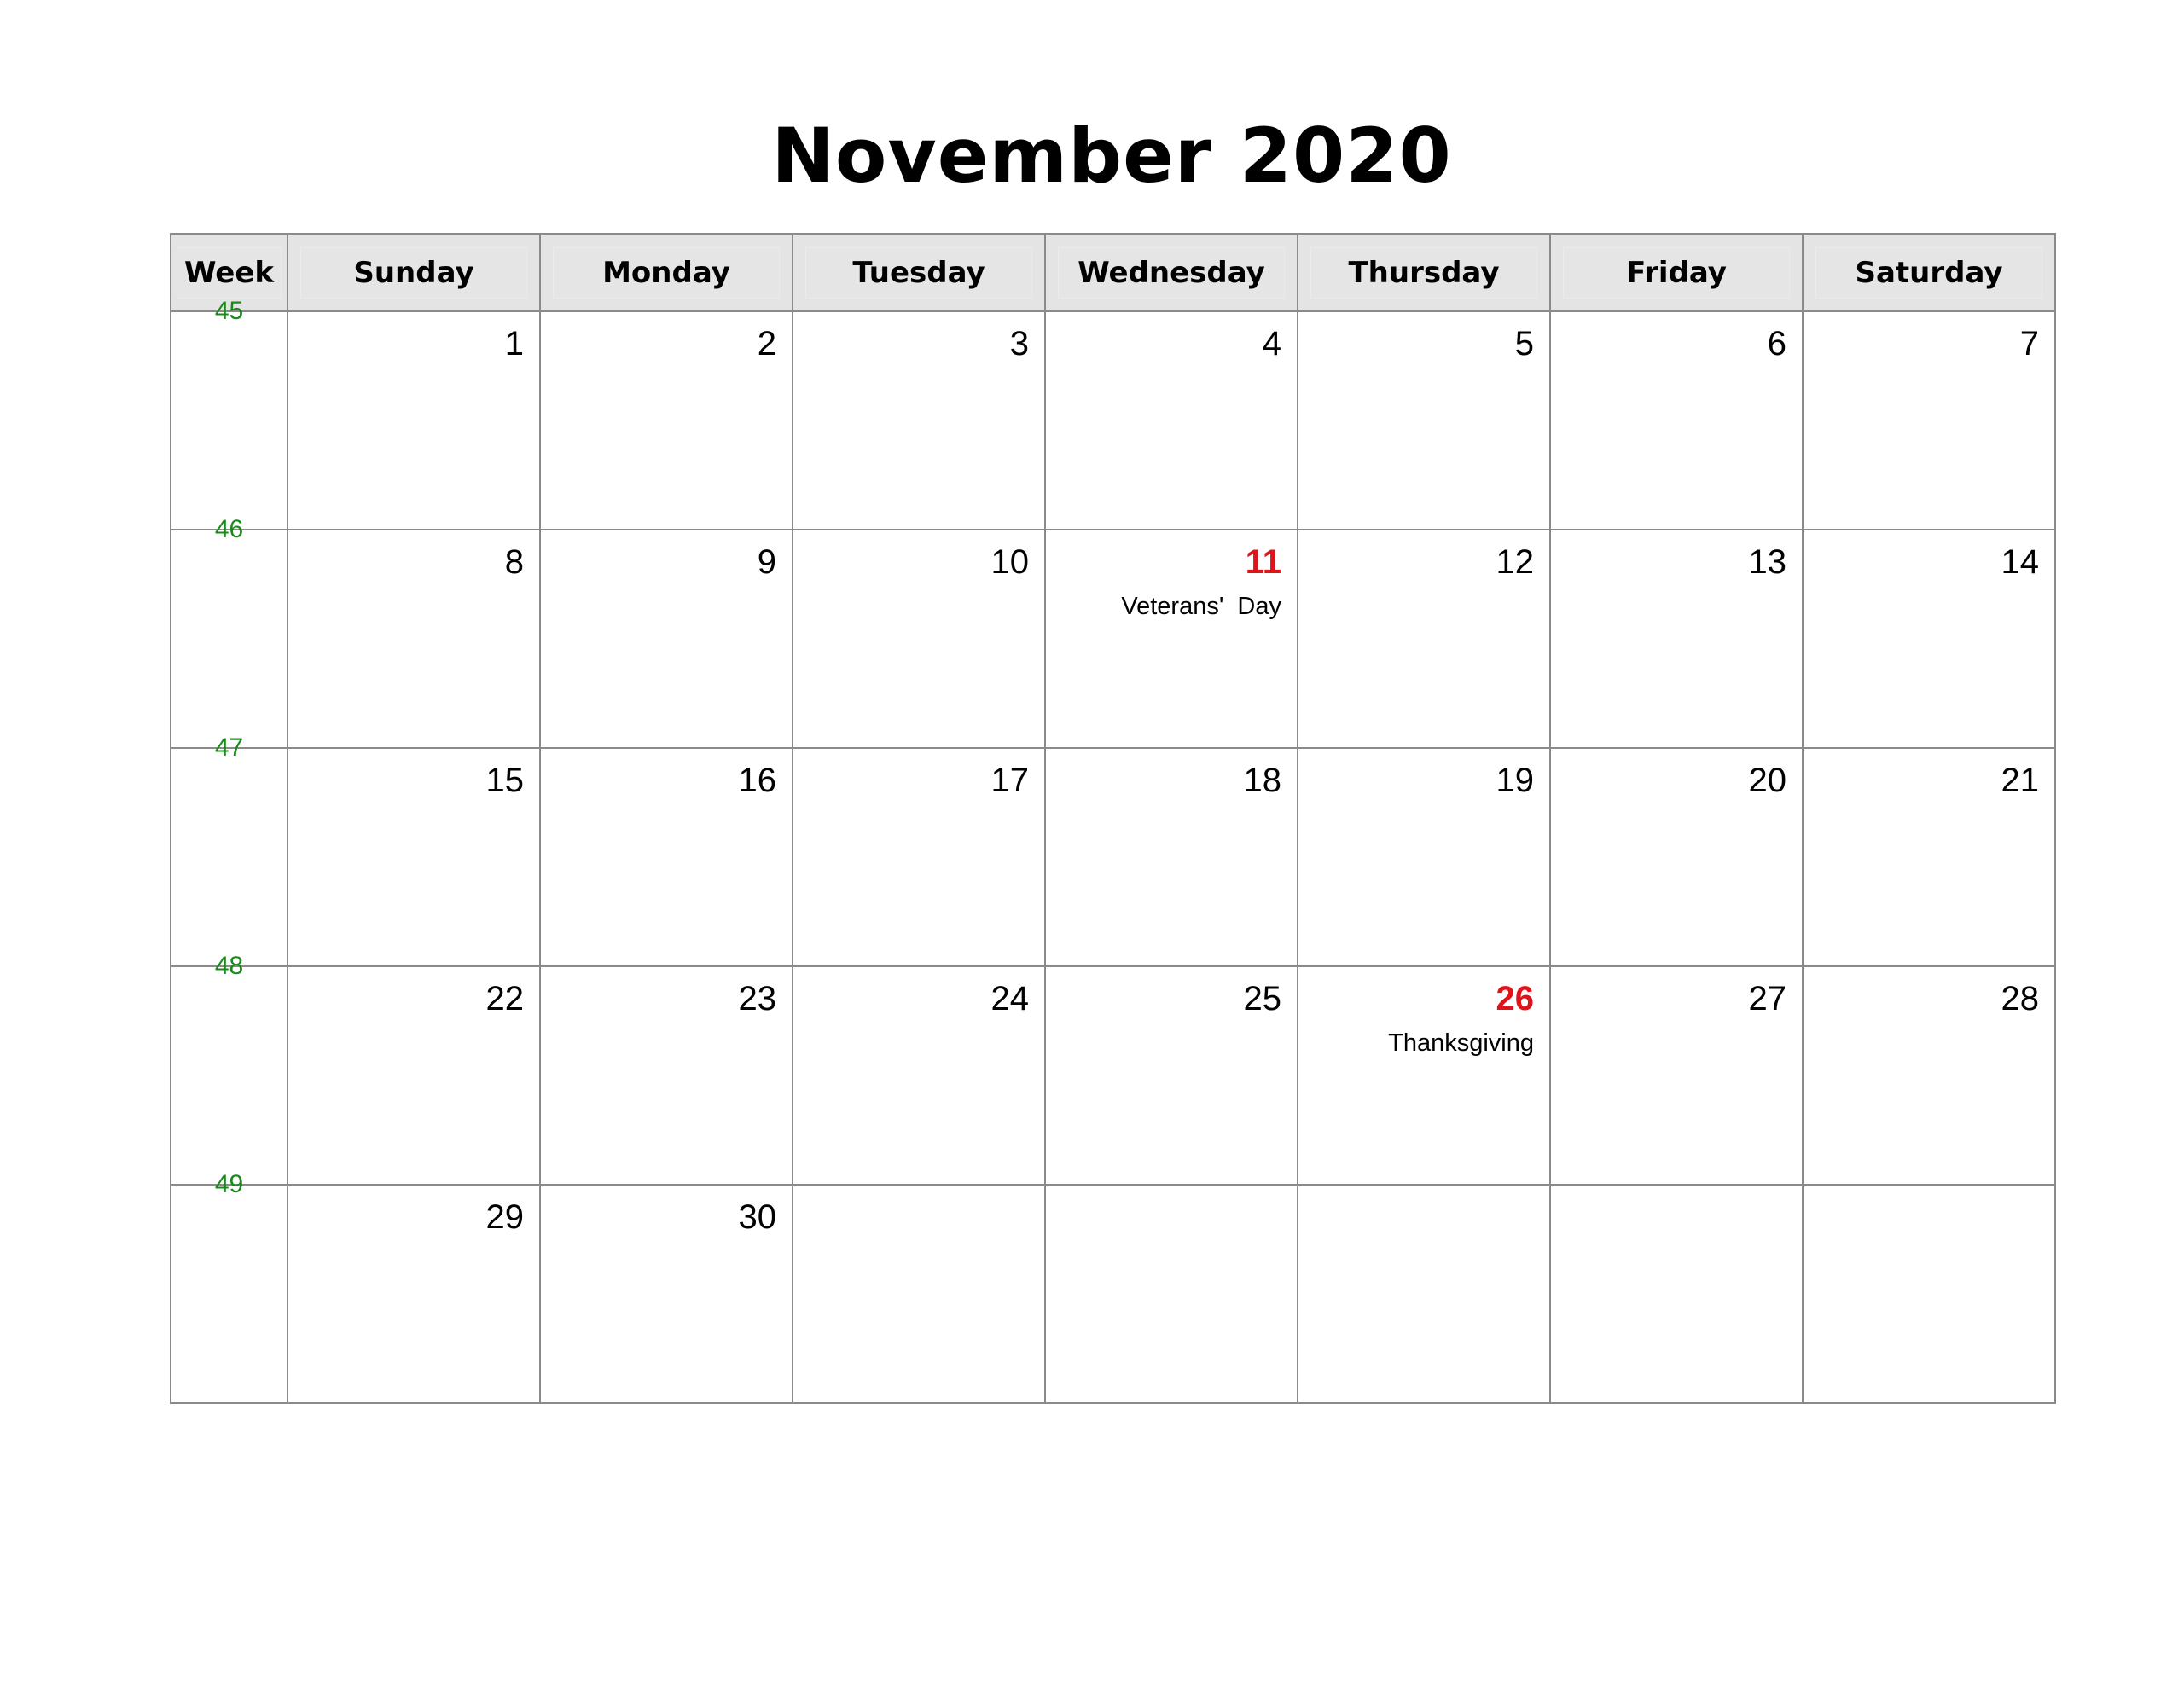 This screenshot has height=1687, width=2184. Describe the element at coordinates (1677, 1076) in the screenshot. I see `day-cell-friday: 27` at that location.